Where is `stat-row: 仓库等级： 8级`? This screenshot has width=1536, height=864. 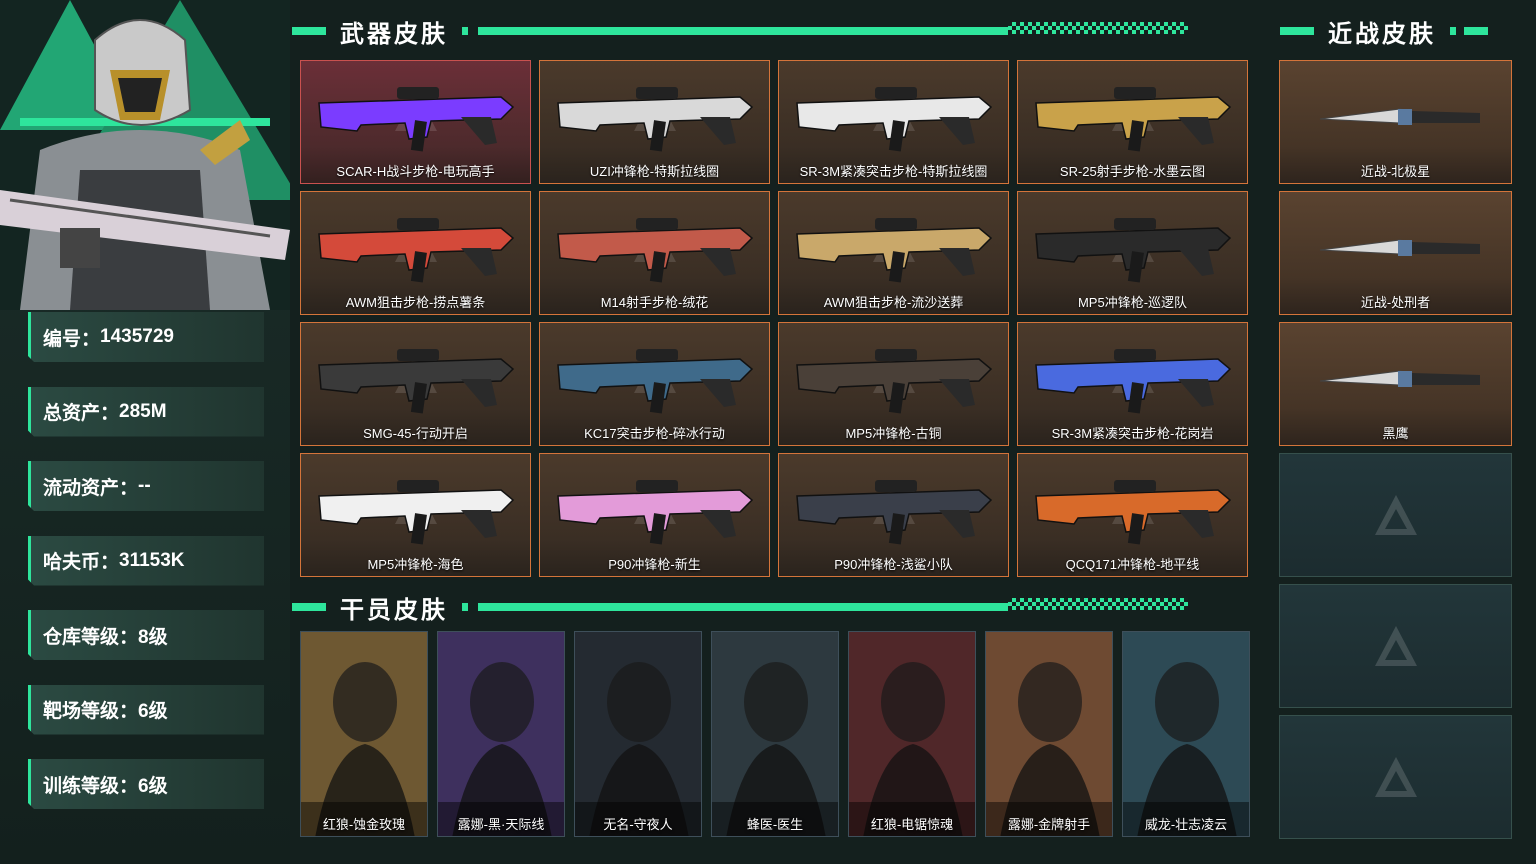
stat-row: 仓库等级： 8级 is located at coordinates (146, 635).